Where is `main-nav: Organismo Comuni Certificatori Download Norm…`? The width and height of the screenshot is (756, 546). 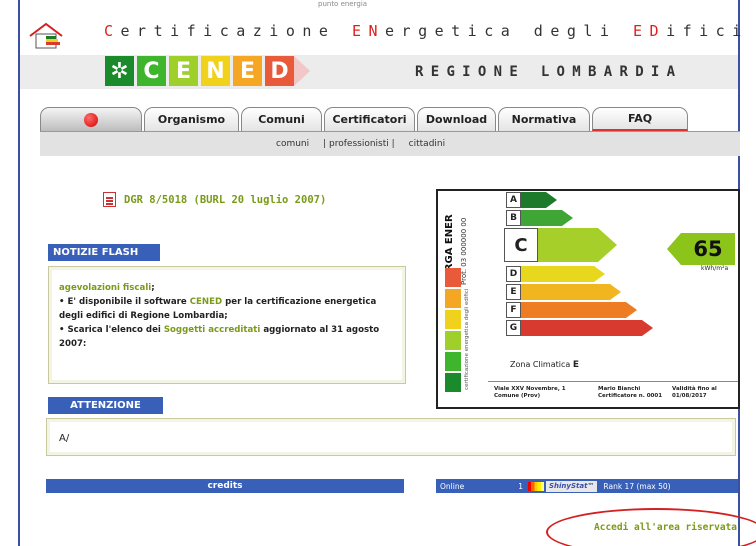
main-nav: Organismo Comuni Certificatori Download Norm… is located at coordinates (390, 119).